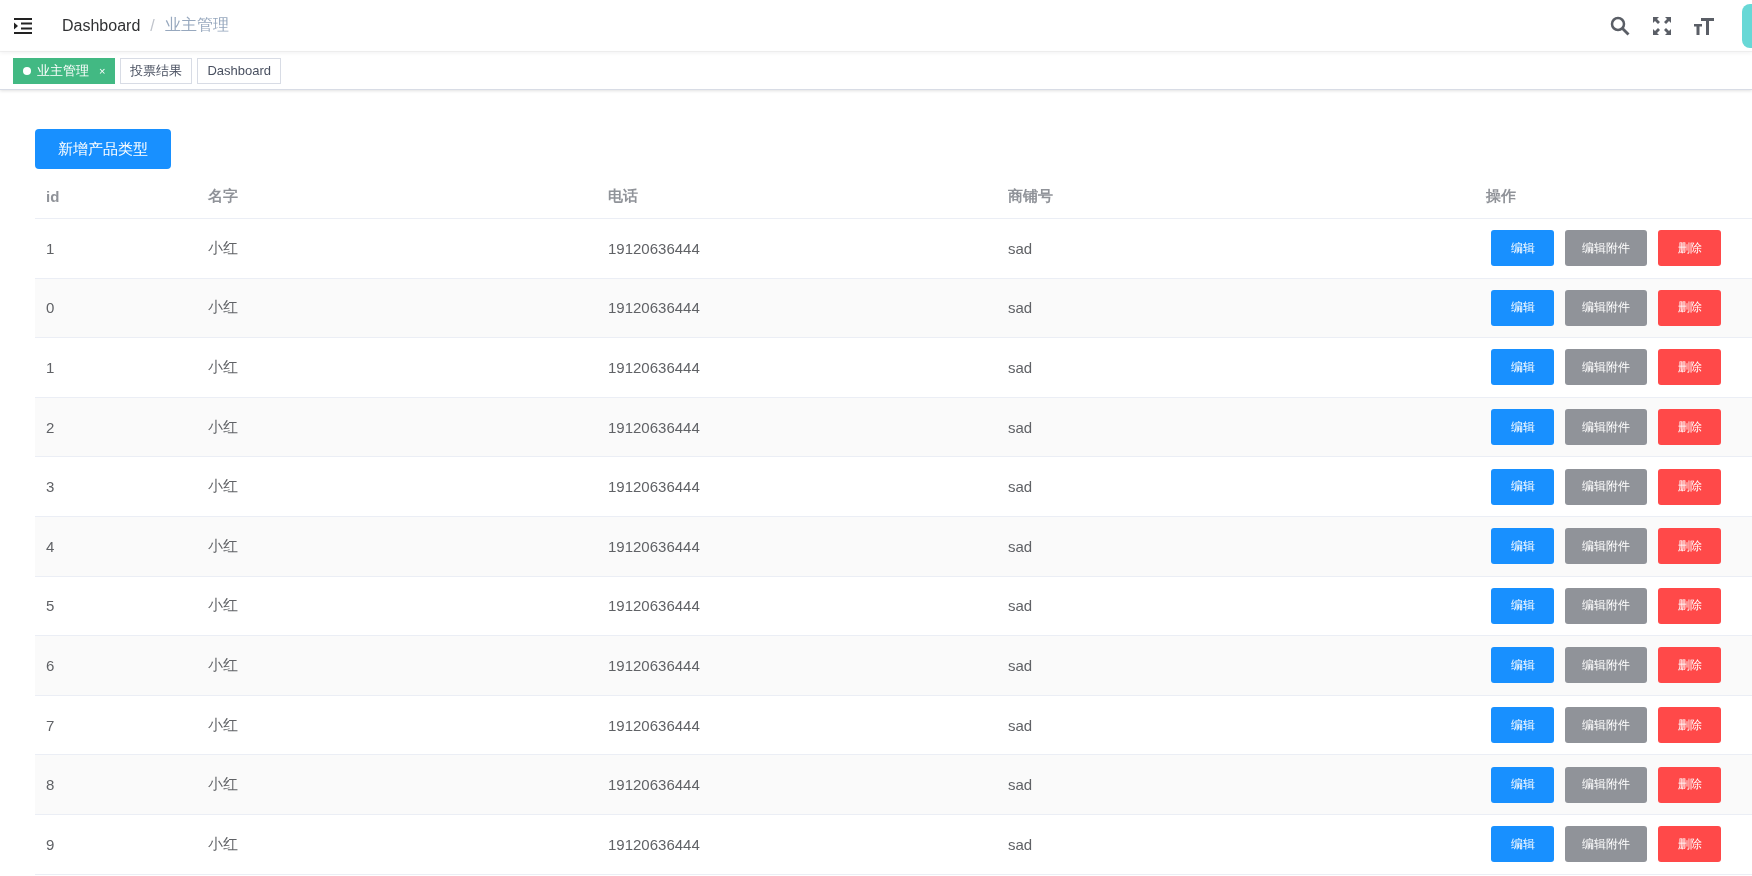  Describe the element at coordinates (50, 427) in the screenshot. I see `table-cell-text: 2` at that location.